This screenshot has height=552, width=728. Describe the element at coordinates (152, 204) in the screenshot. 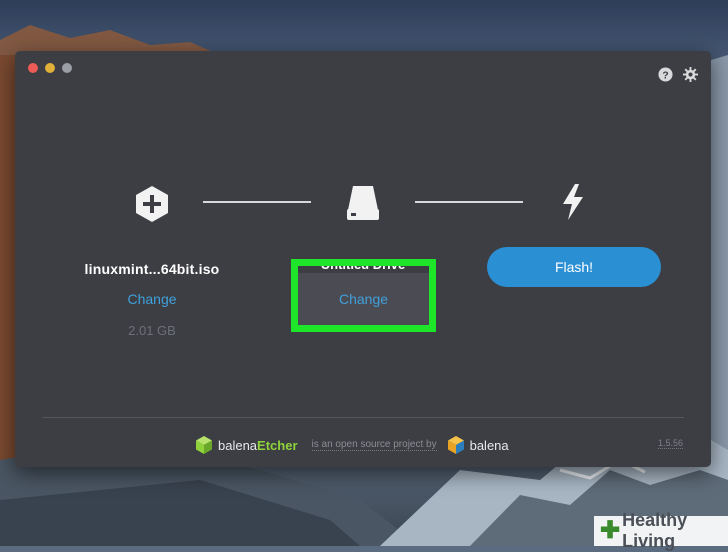

I see `plus-hexagon-icon` at that location.